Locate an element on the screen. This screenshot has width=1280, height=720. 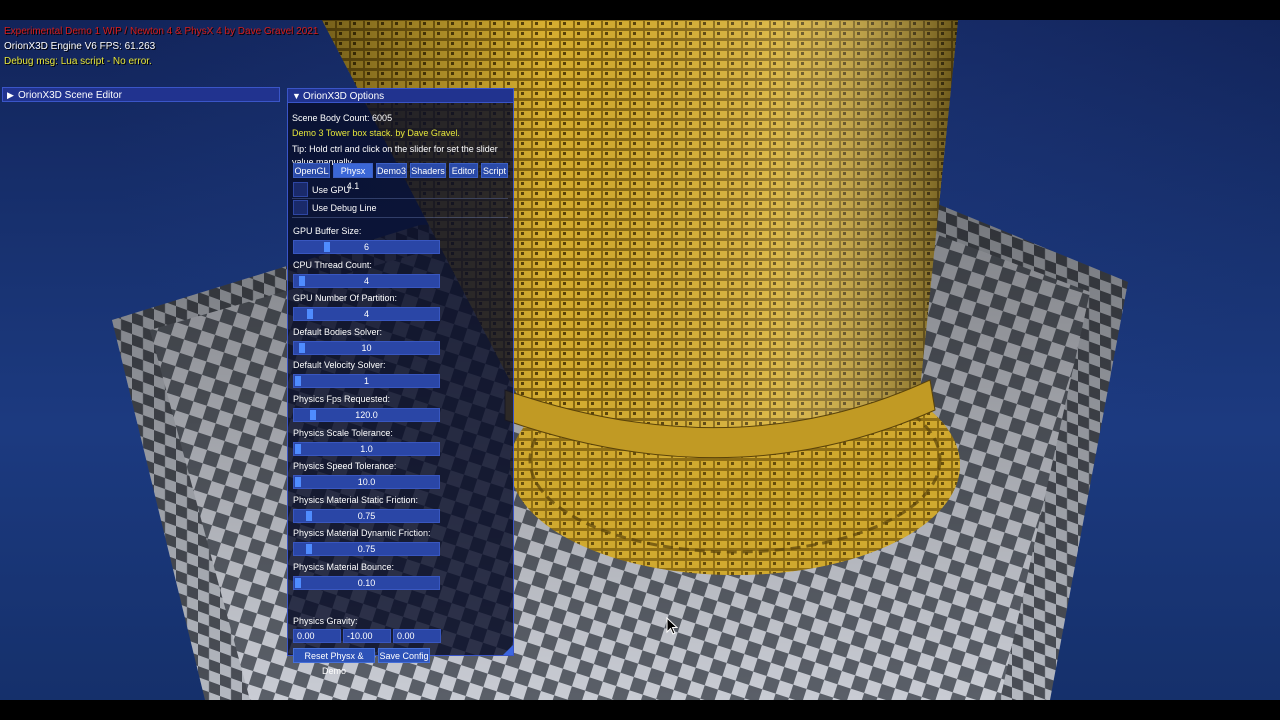
slider-track: 120.0 is located at coordinates (366, 415).